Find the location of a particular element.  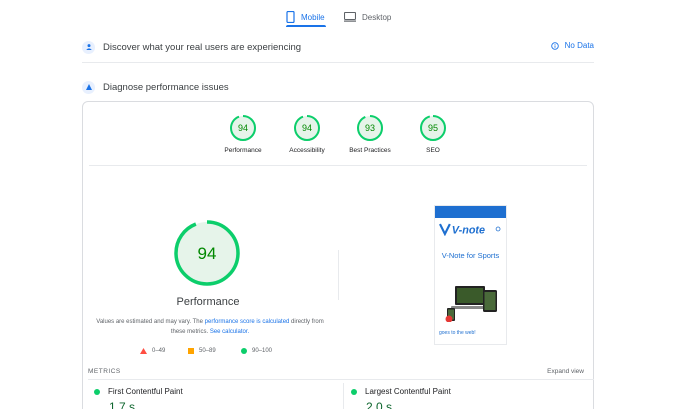

mobile-icon is located at coordinates (290, 17).